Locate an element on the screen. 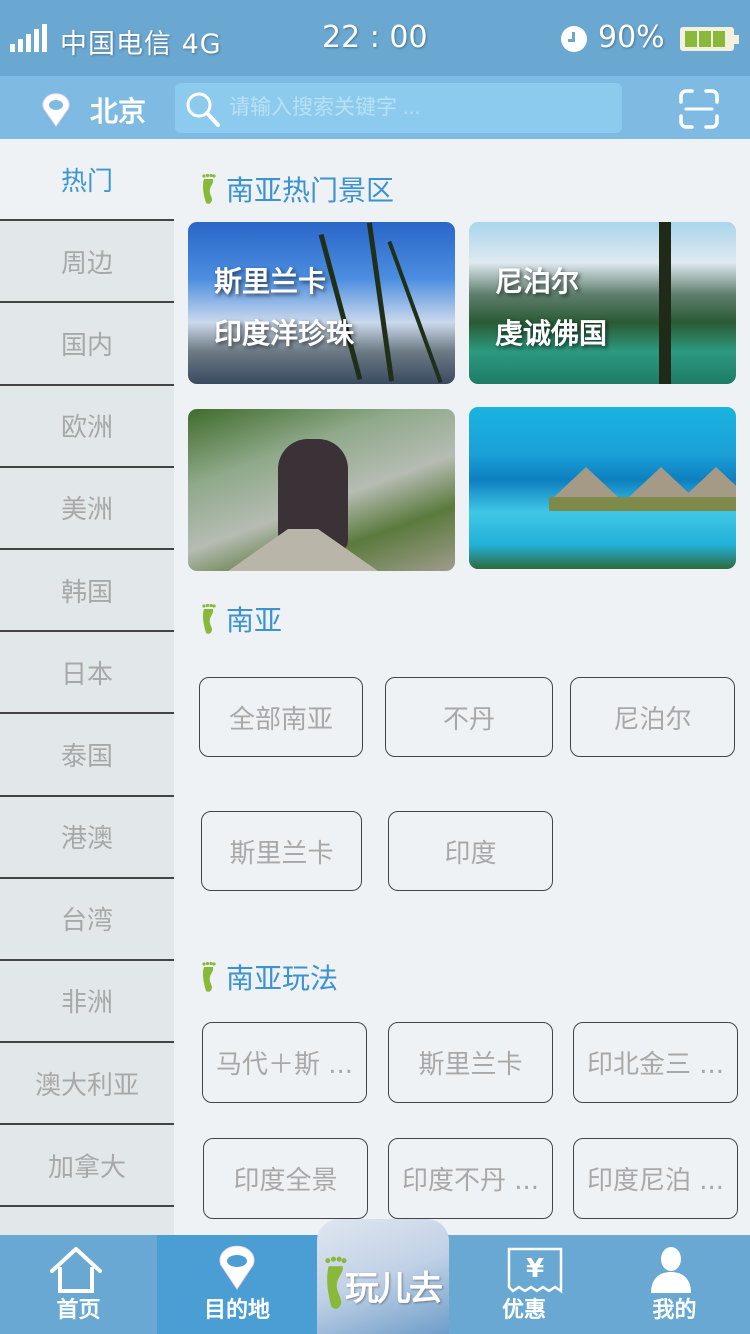  status-bar: 中国电信 4G 22 : 00 90% is located at coordinates (375, 38).